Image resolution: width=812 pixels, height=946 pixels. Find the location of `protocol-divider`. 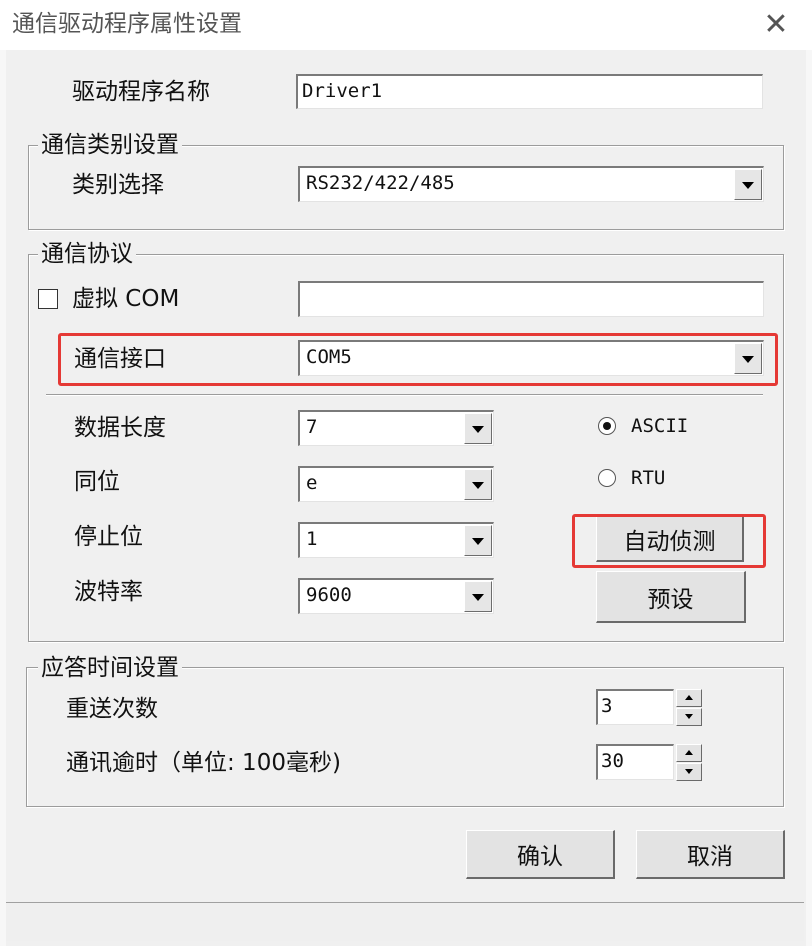

protocol-divider is located at coordinates (404, 395).